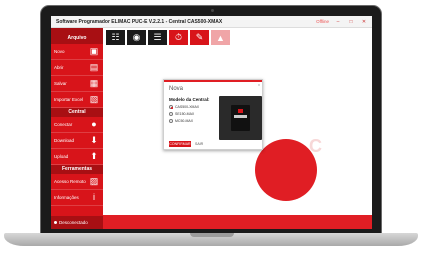 The height and width of the screenshot is (263, 422). I want to click on status-dot-icon, so click(55, 222).